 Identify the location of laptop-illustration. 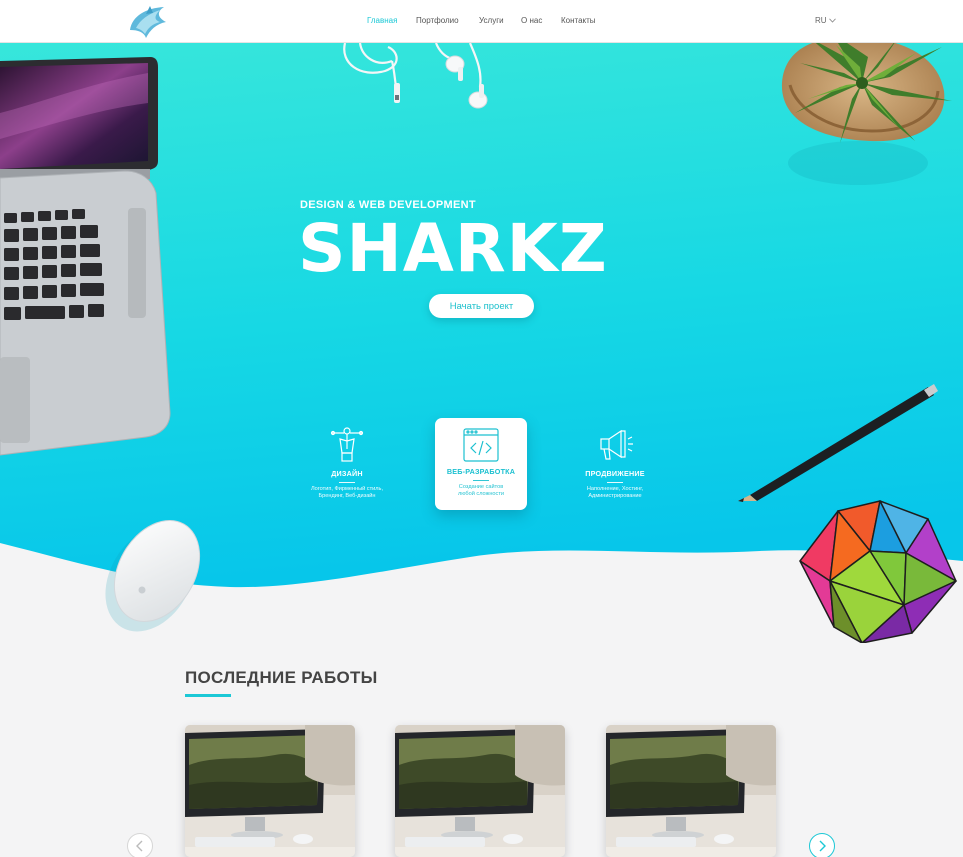
(85, 256).